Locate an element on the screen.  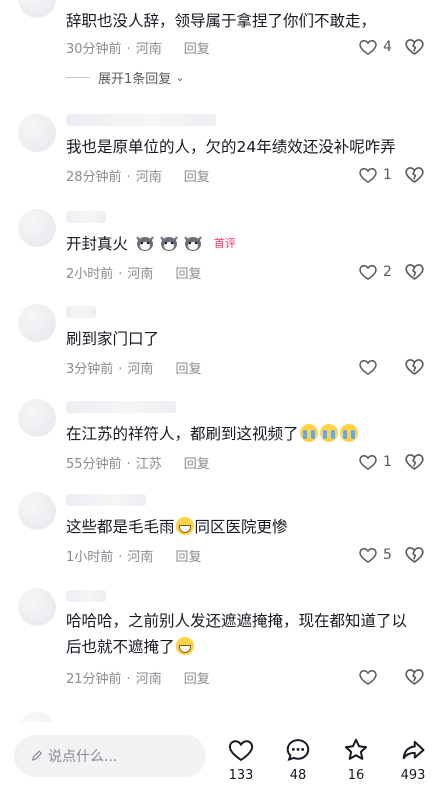
expand-replies-label: 展开1条回复 is located at coordinates (135, 79).